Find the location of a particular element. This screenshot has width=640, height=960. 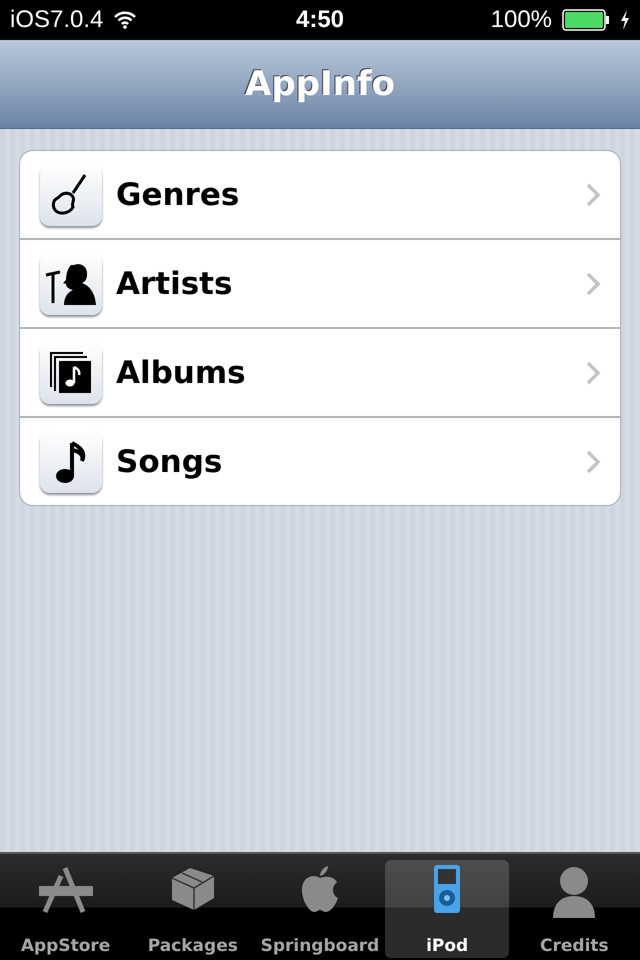

tab: AppStore is located at coordinates (66, 909).